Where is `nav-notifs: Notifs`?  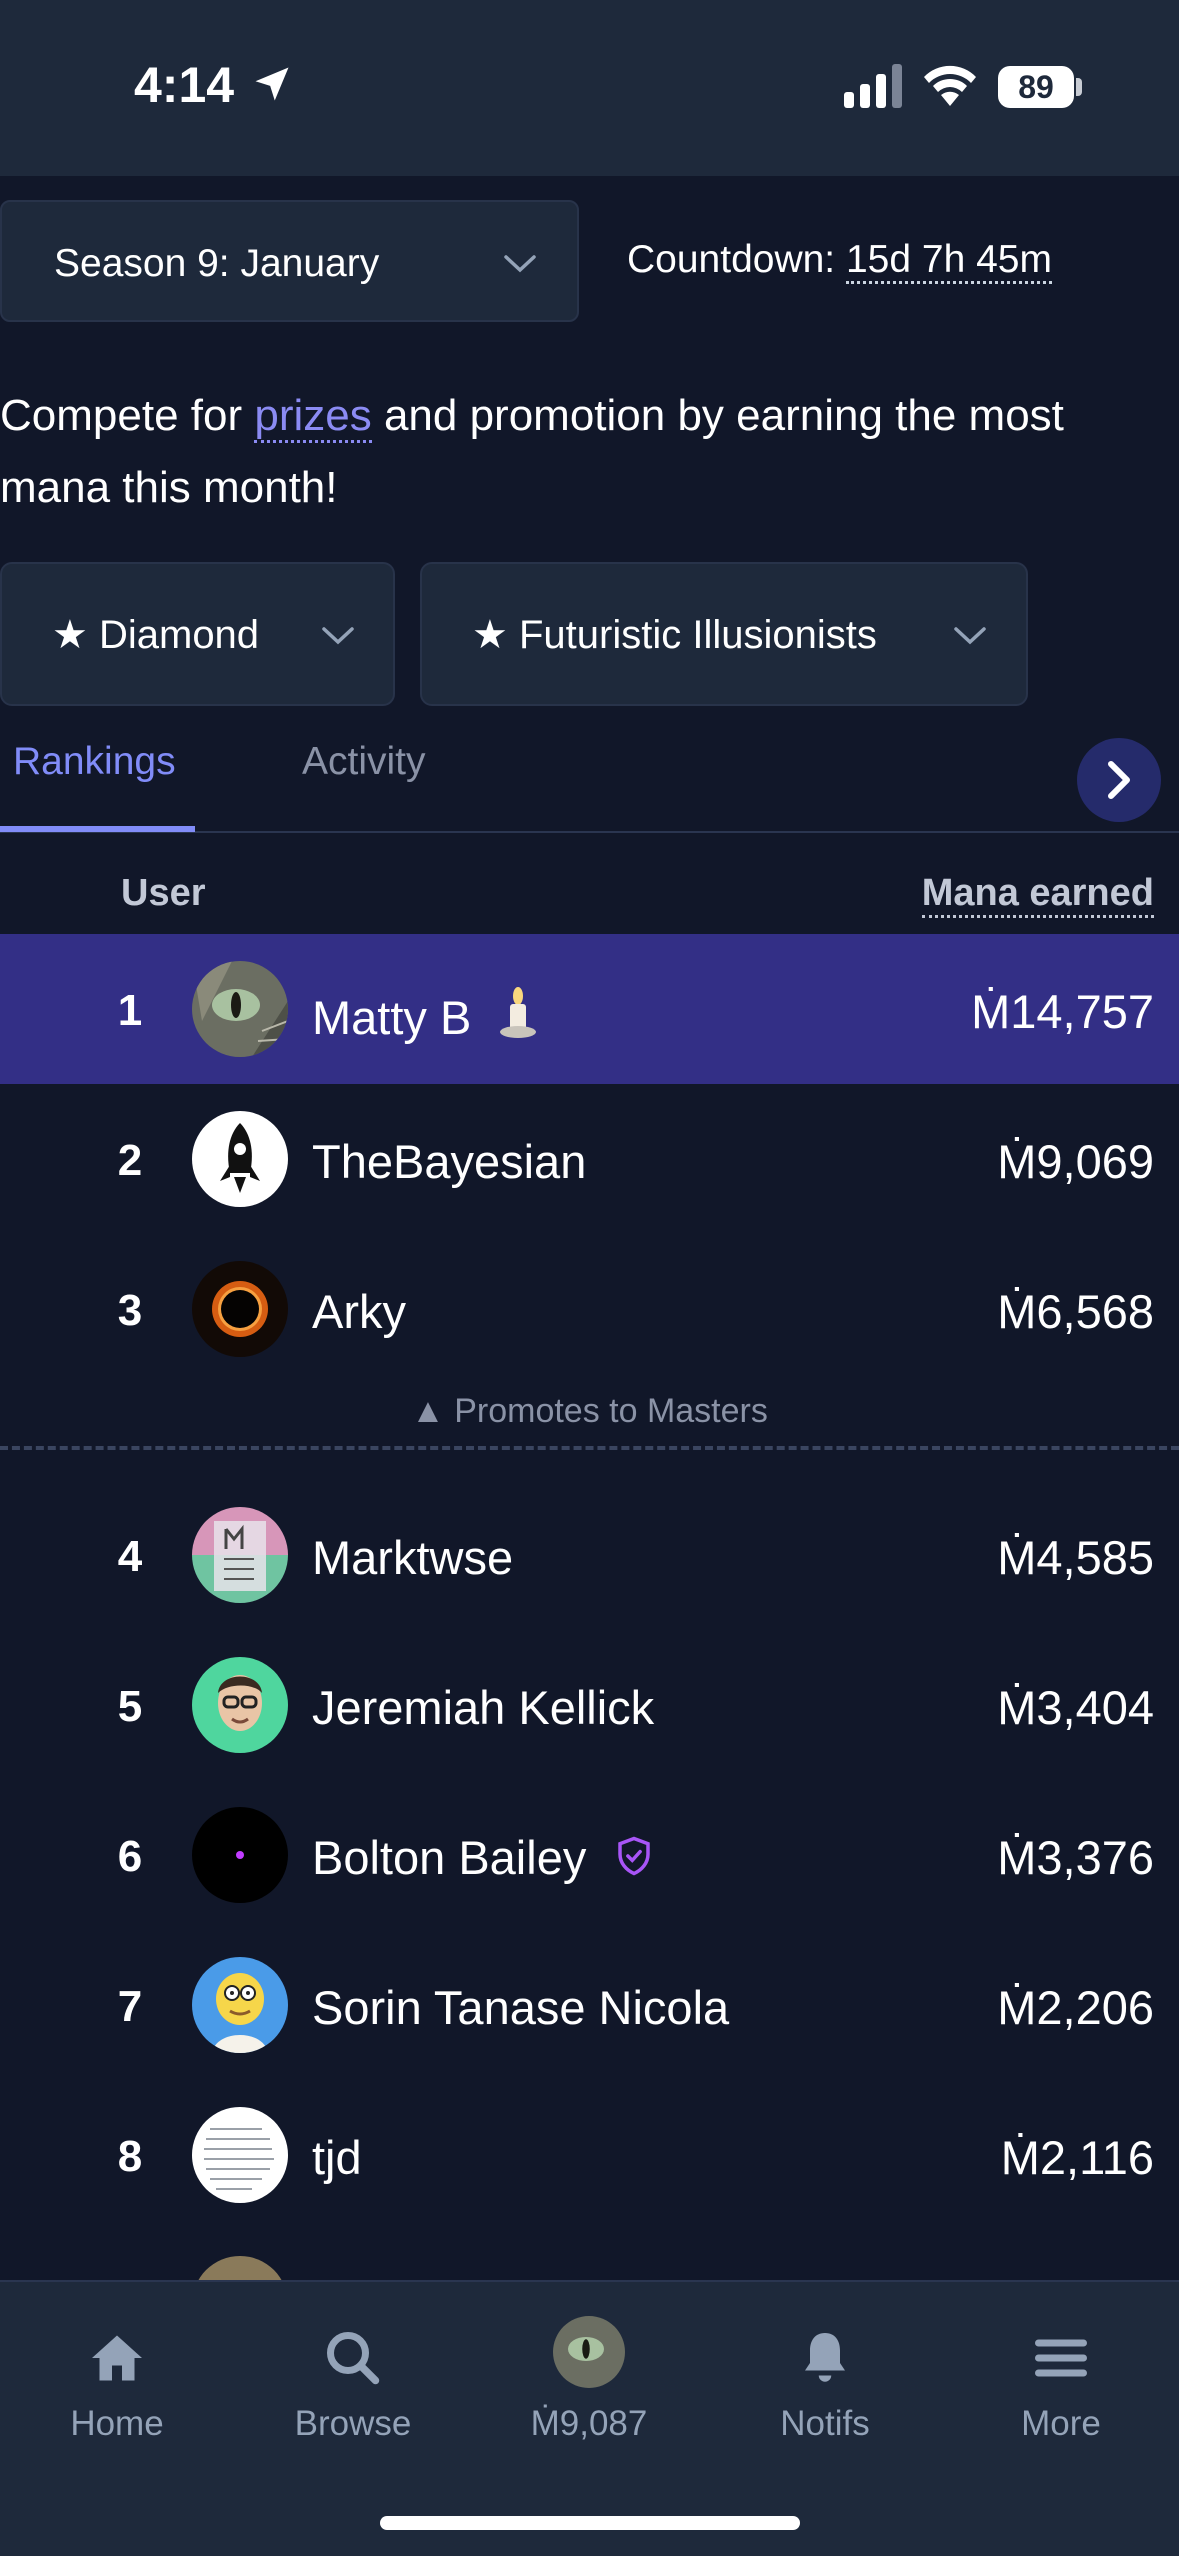 nav-notifs: Notifs is located at coordinates (825, 2382).